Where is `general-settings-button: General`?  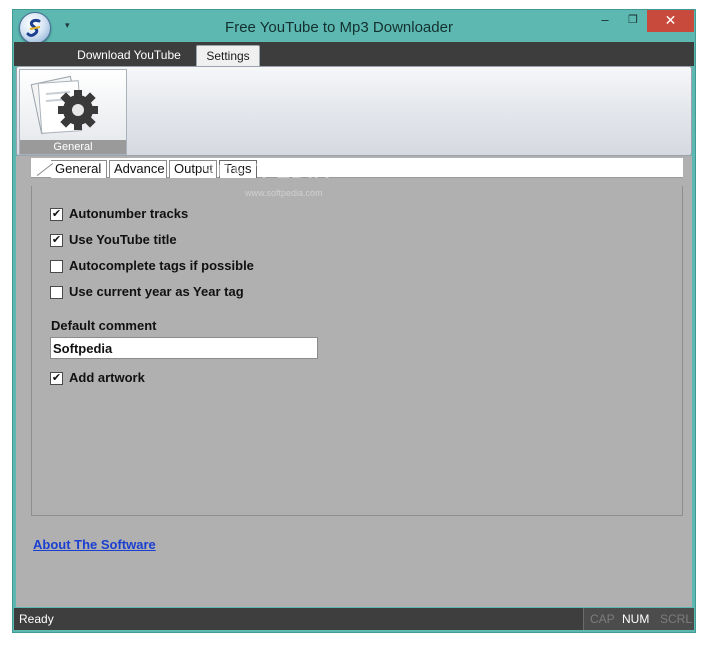 general-settings-button: General is located at coordinates (73, 112).